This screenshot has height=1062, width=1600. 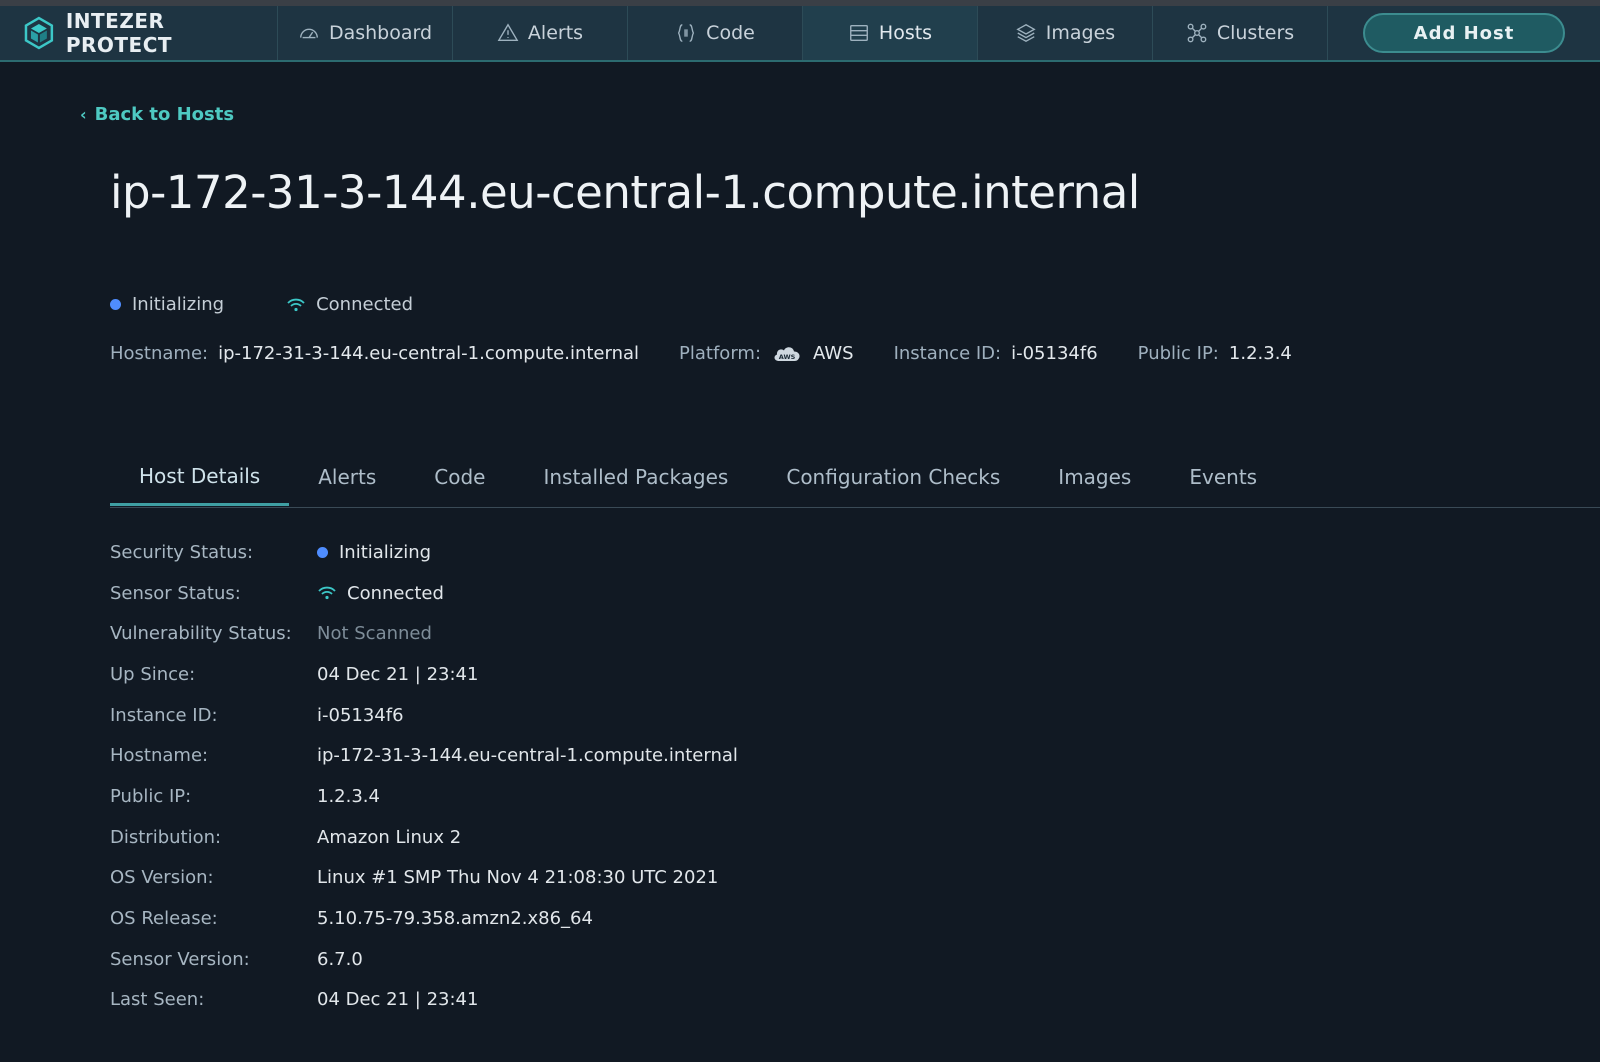 I want to click on aws-cloud-icon: AWS, so click(x=787, y=354).